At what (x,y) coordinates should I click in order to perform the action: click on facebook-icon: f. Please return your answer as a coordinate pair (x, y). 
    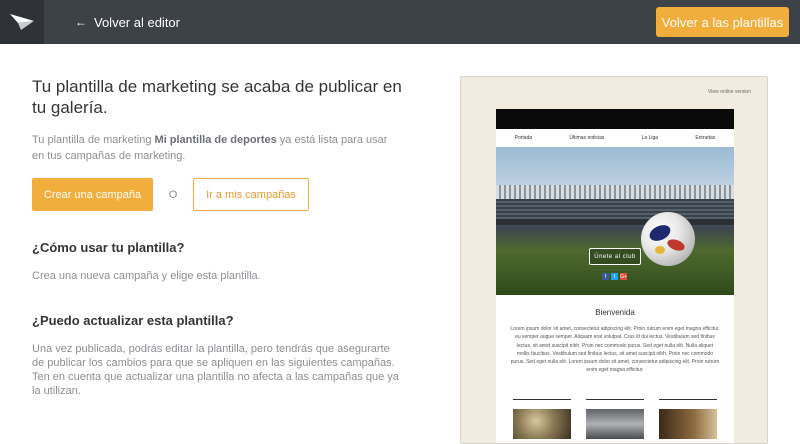
    Looking at the image, I should click on (605, 276).